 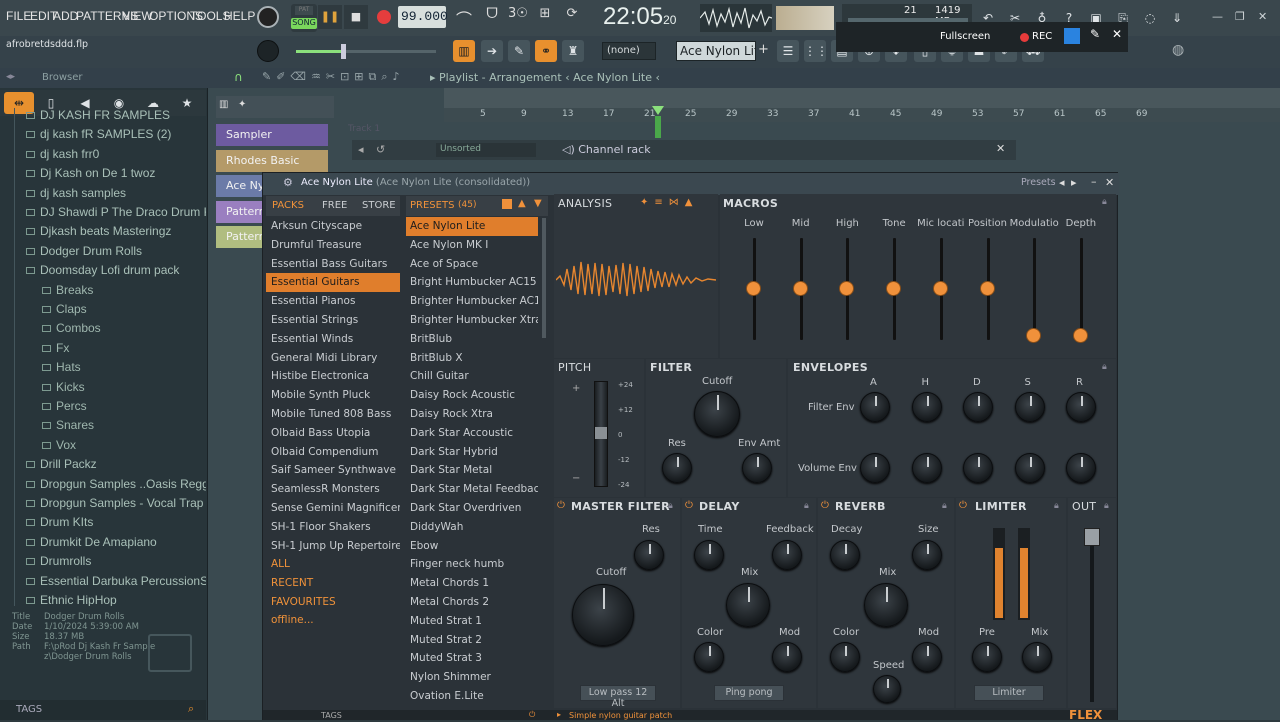 I want to click on close-overlay-icon: ✕, so click(x=1117, y=34).